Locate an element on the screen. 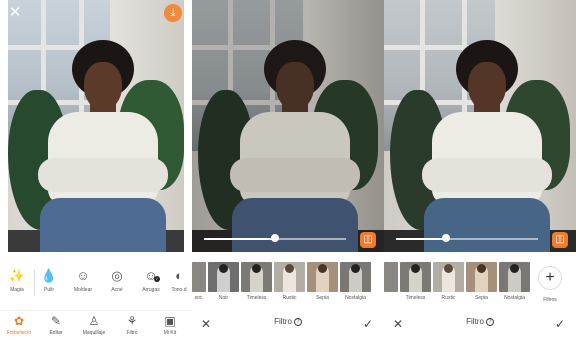  nav-filters: ⚘ Filtro is located at coordinates (132, 325).